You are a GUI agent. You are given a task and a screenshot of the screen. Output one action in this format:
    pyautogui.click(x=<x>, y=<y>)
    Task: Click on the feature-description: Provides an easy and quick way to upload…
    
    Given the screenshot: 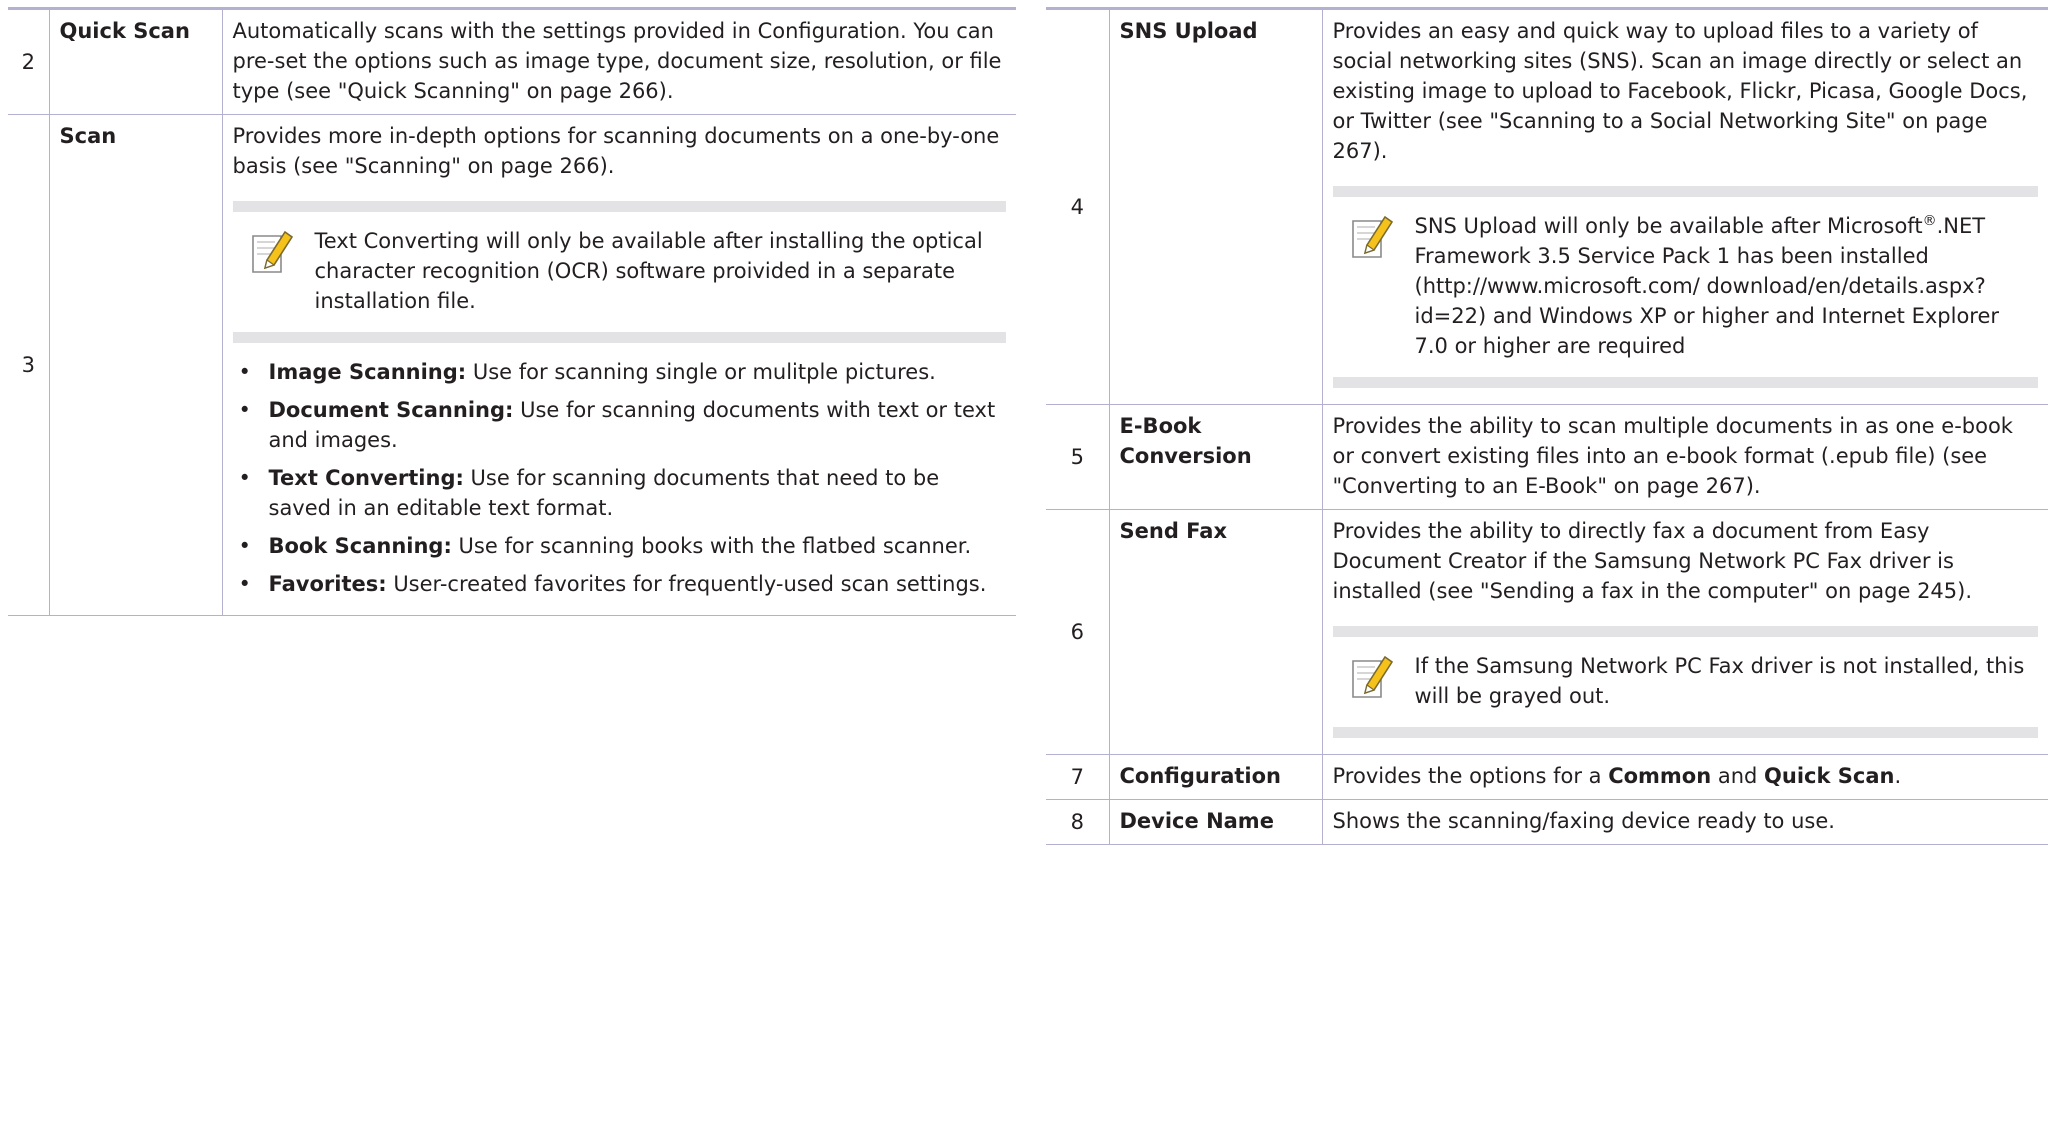 What is the action you would take?
    pyautogui.click(x=1684, y=206)
    